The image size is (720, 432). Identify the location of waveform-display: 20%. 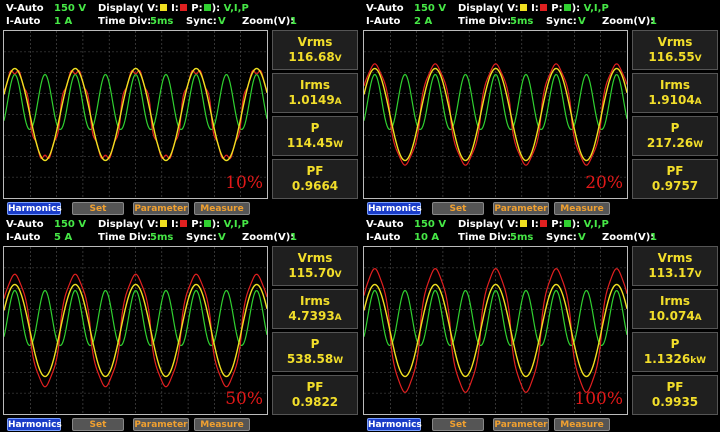
(495, 114).